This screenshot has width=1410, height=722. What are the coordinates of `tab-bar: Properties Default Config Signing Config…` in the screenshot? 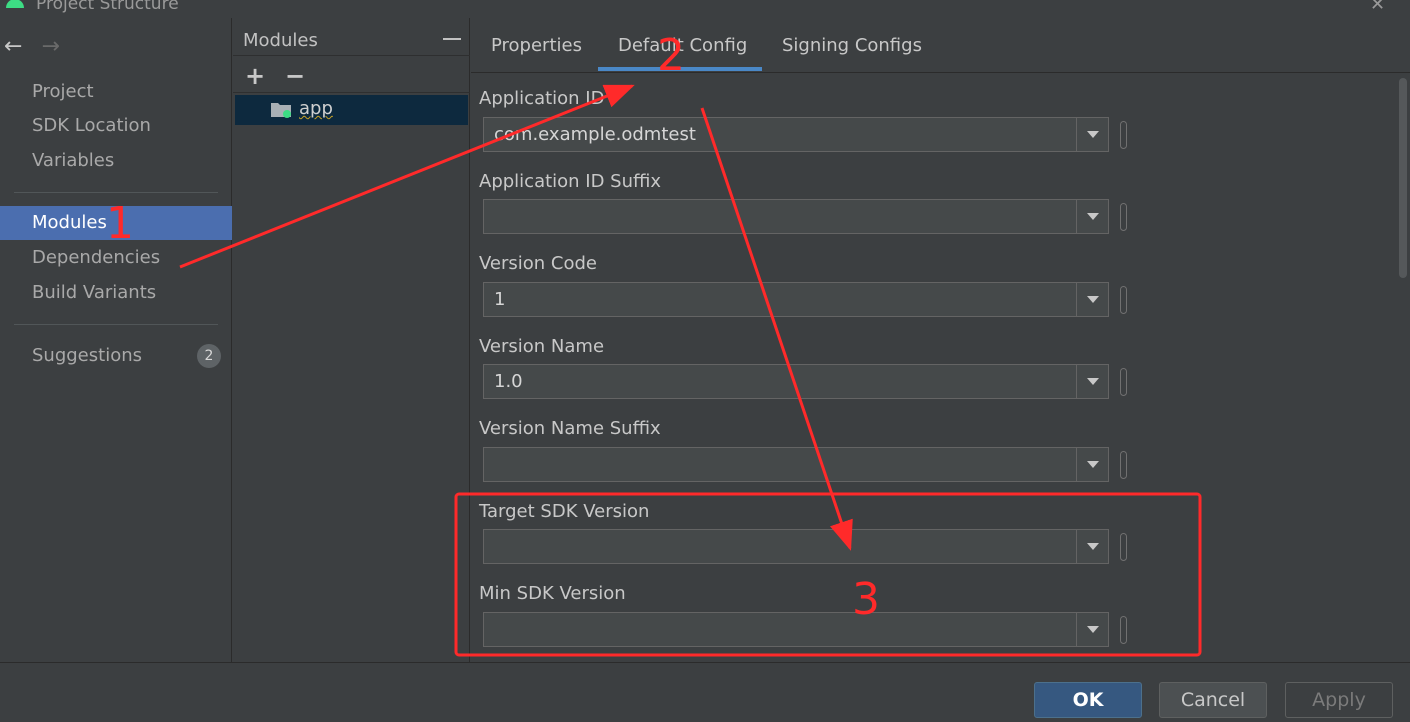 It's located at (940, 45).